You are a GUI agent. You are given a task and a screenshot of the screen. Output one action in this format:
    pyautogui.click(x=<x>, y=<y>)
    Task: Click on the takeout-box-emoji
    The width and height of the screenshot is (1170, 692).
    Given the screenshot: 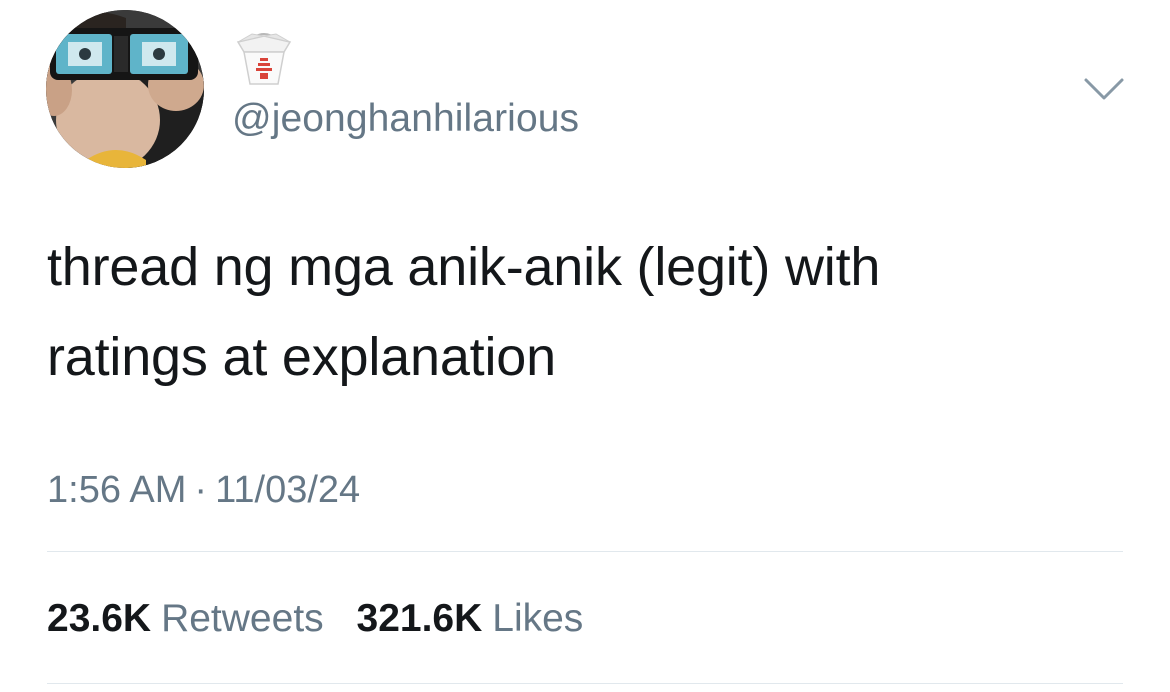 What is the action you would take?
    pyautogui.click(x=264, y=59)
    